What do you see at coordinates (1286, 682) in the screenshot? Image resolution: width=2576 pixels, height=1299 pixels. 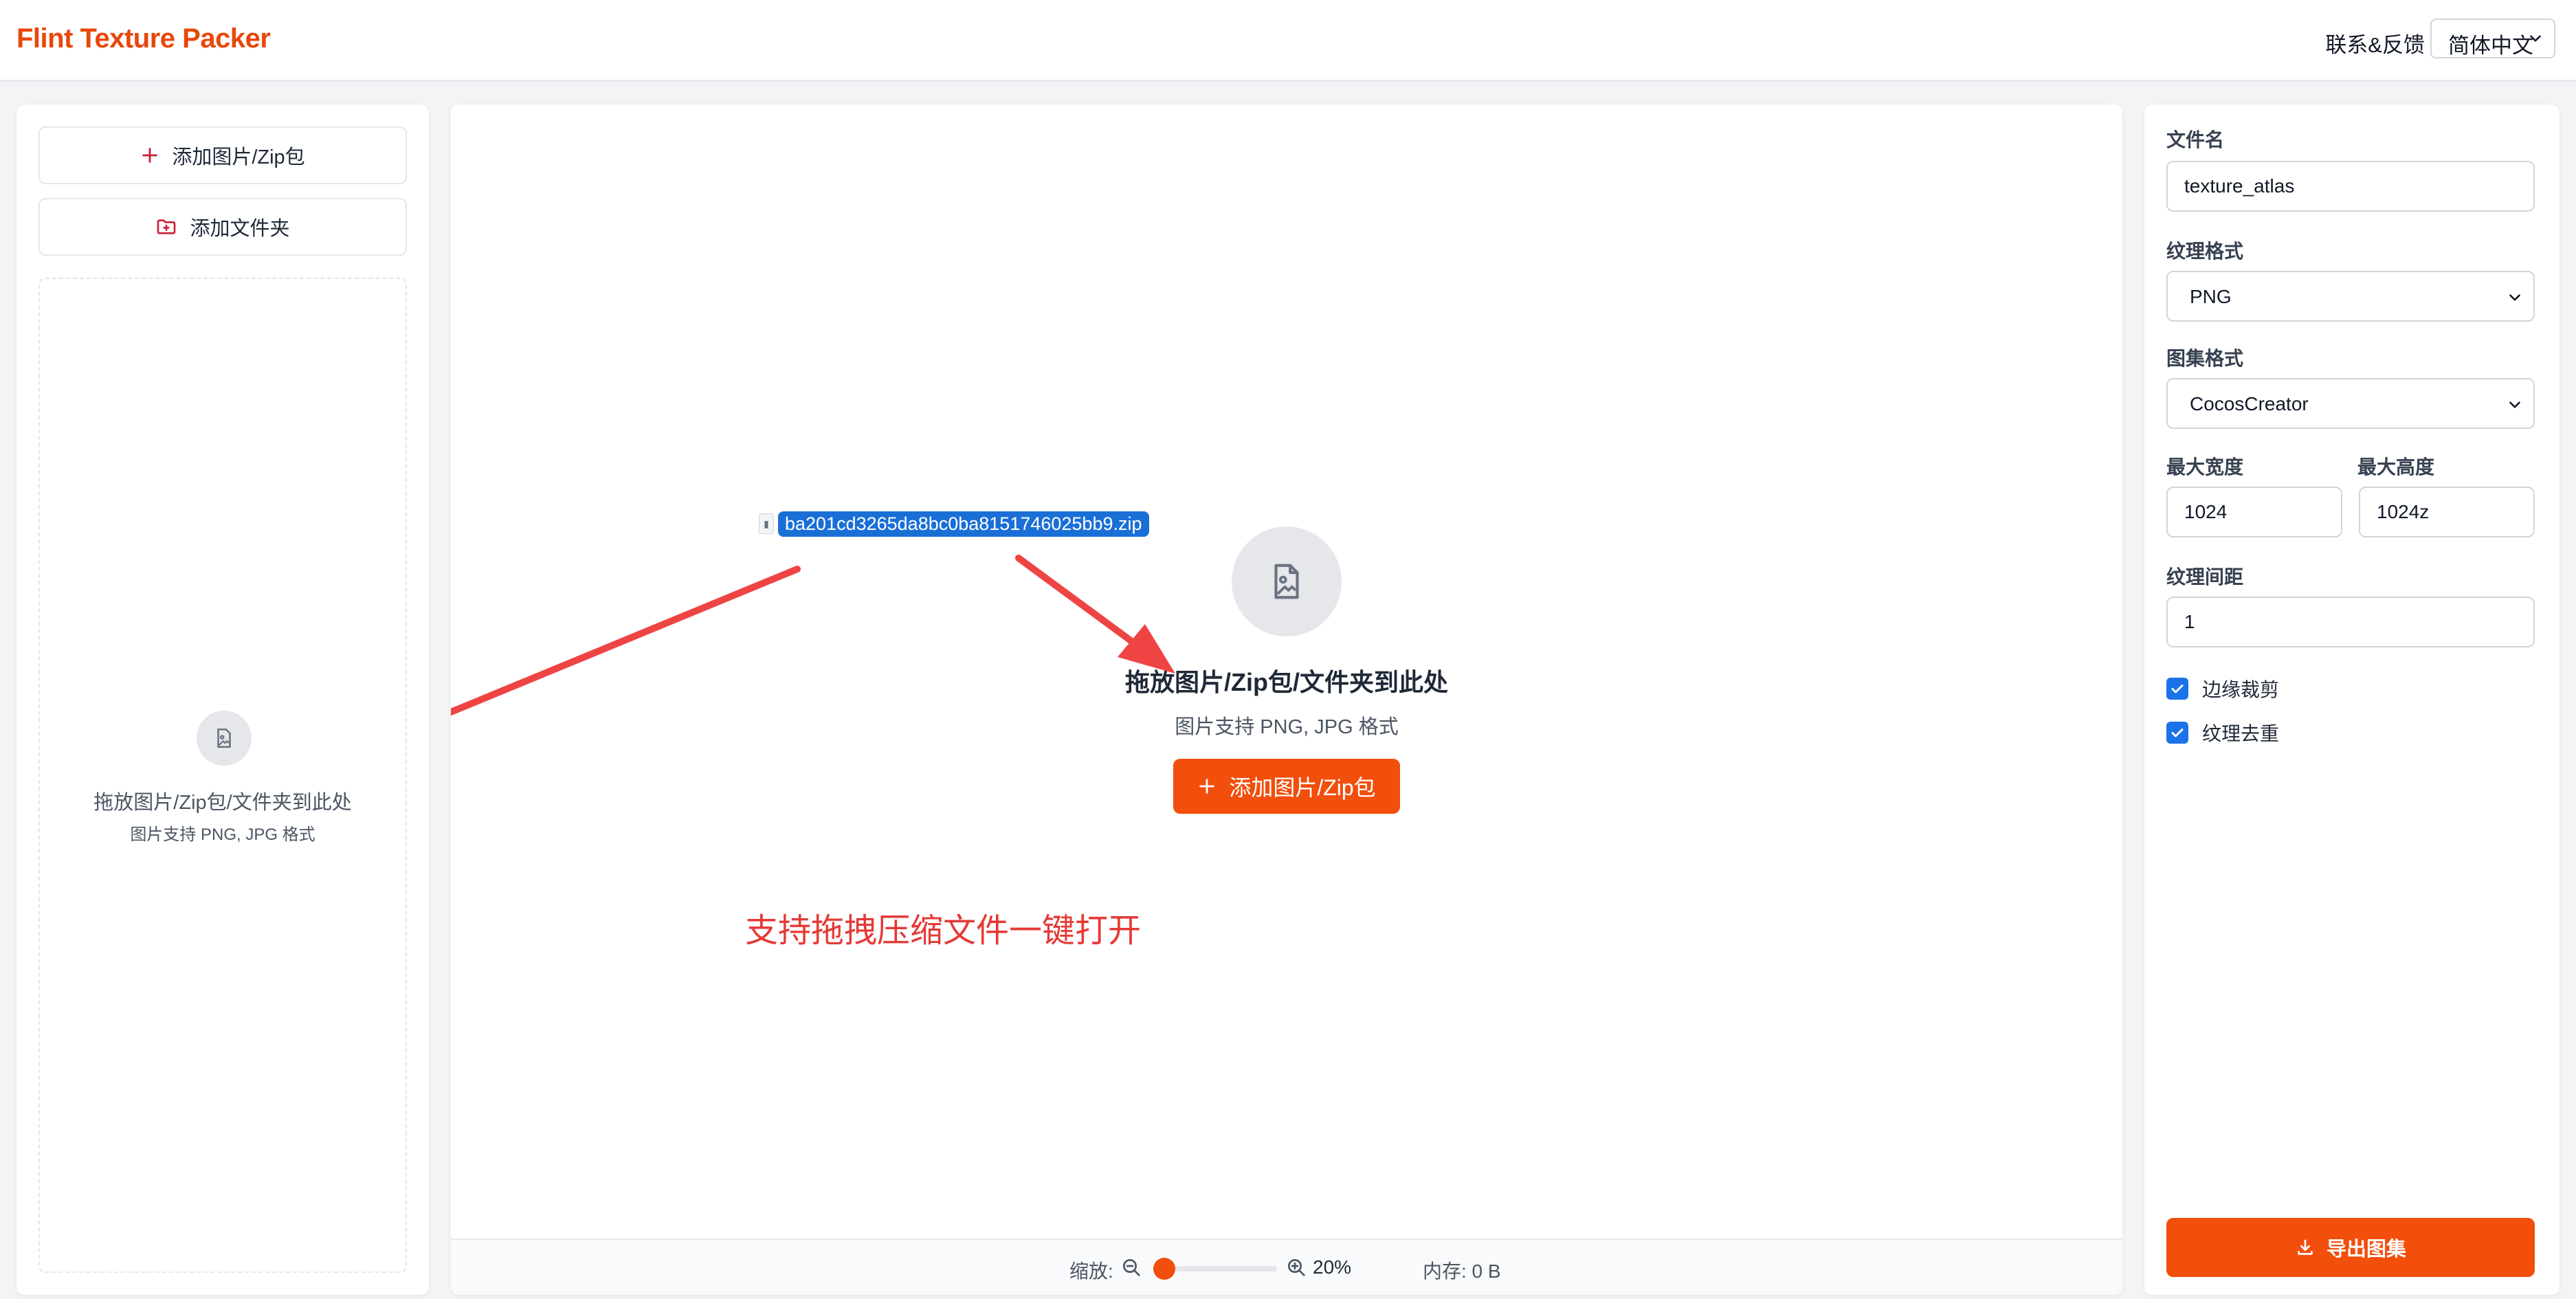 I see `canvas-drop-title: 拖放图片/Zip包/文件夹到此处` at bounding box center [1286, 682].